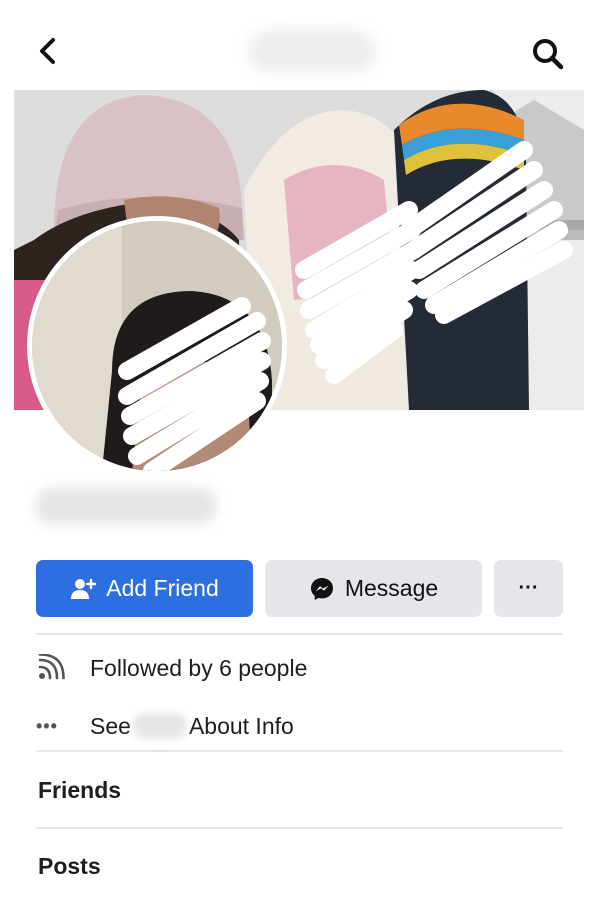 The image size is (598, 900). I want to click on top-bar, so click(299, 45).